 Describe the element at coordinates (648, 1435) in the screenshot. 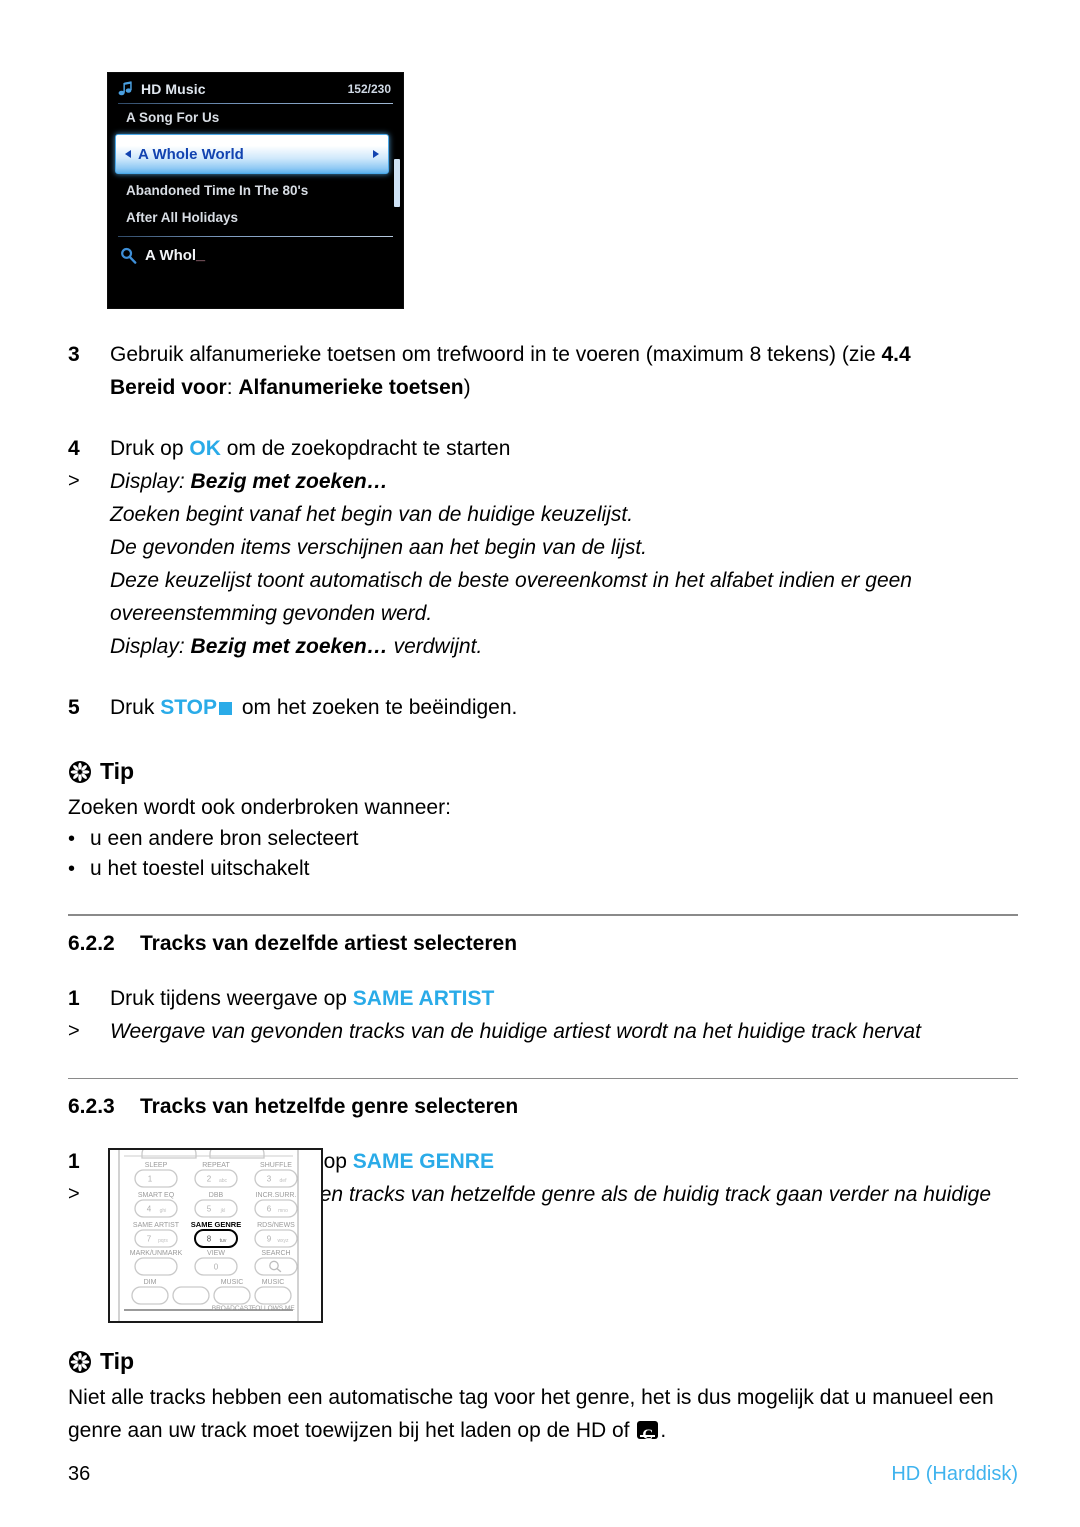

I see `cd-disc-icon` at that location.